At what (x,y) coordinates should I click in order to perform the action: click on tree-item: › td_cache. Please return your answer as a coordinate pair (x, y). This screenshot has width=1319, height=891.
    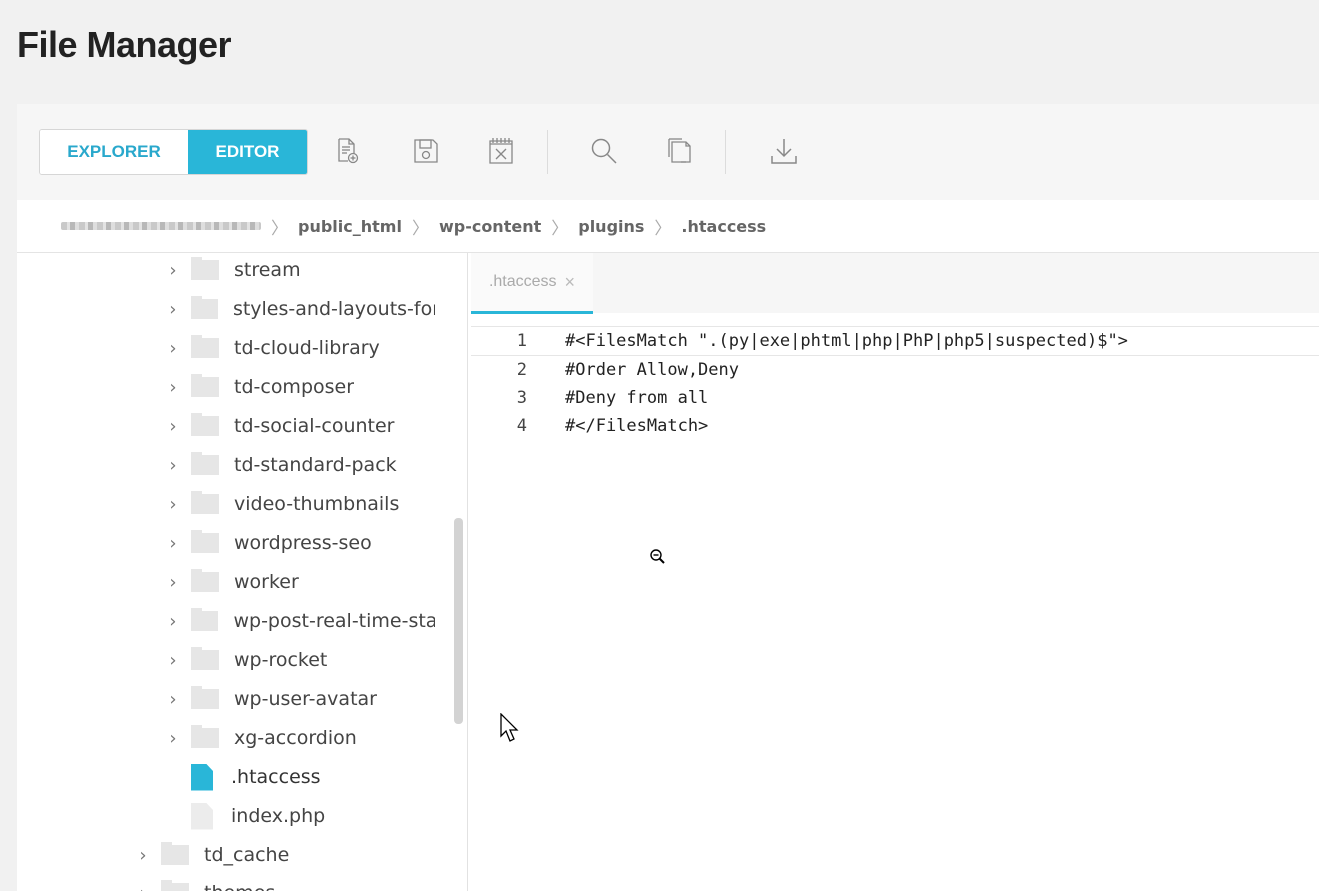
    Looking at the image, I should click on (285, 855).